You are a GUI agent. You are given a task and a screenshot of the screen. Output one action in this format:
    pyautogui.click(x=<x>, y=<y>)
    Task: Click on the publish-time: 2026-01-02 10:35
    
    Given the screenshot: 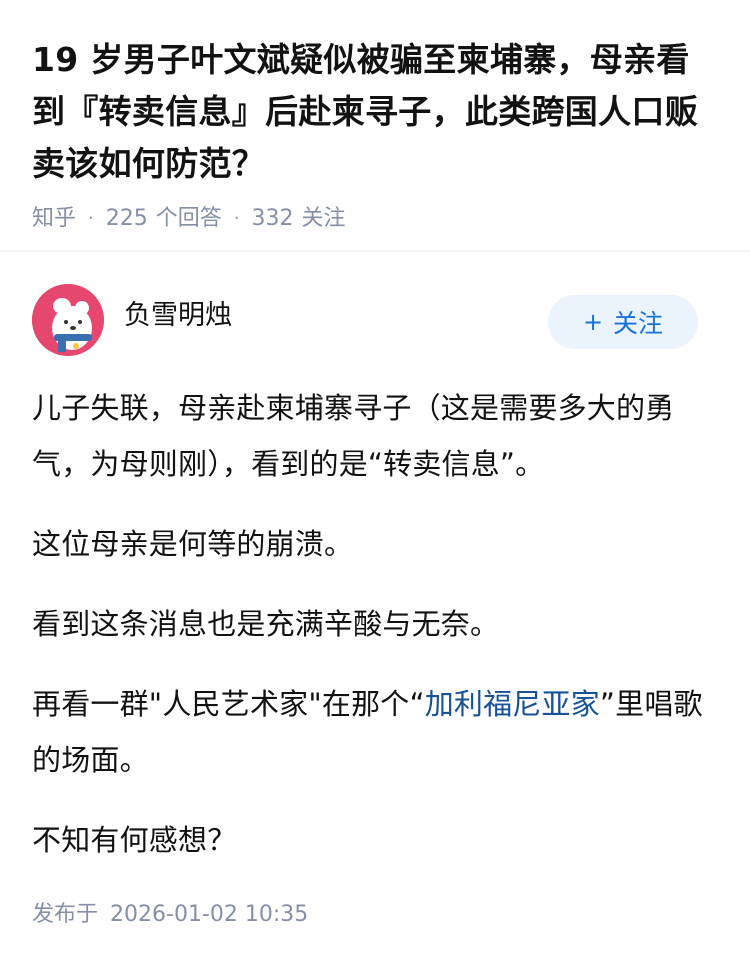 What is the action you would take?
    pyautogui.click(x=209, y=914)
    